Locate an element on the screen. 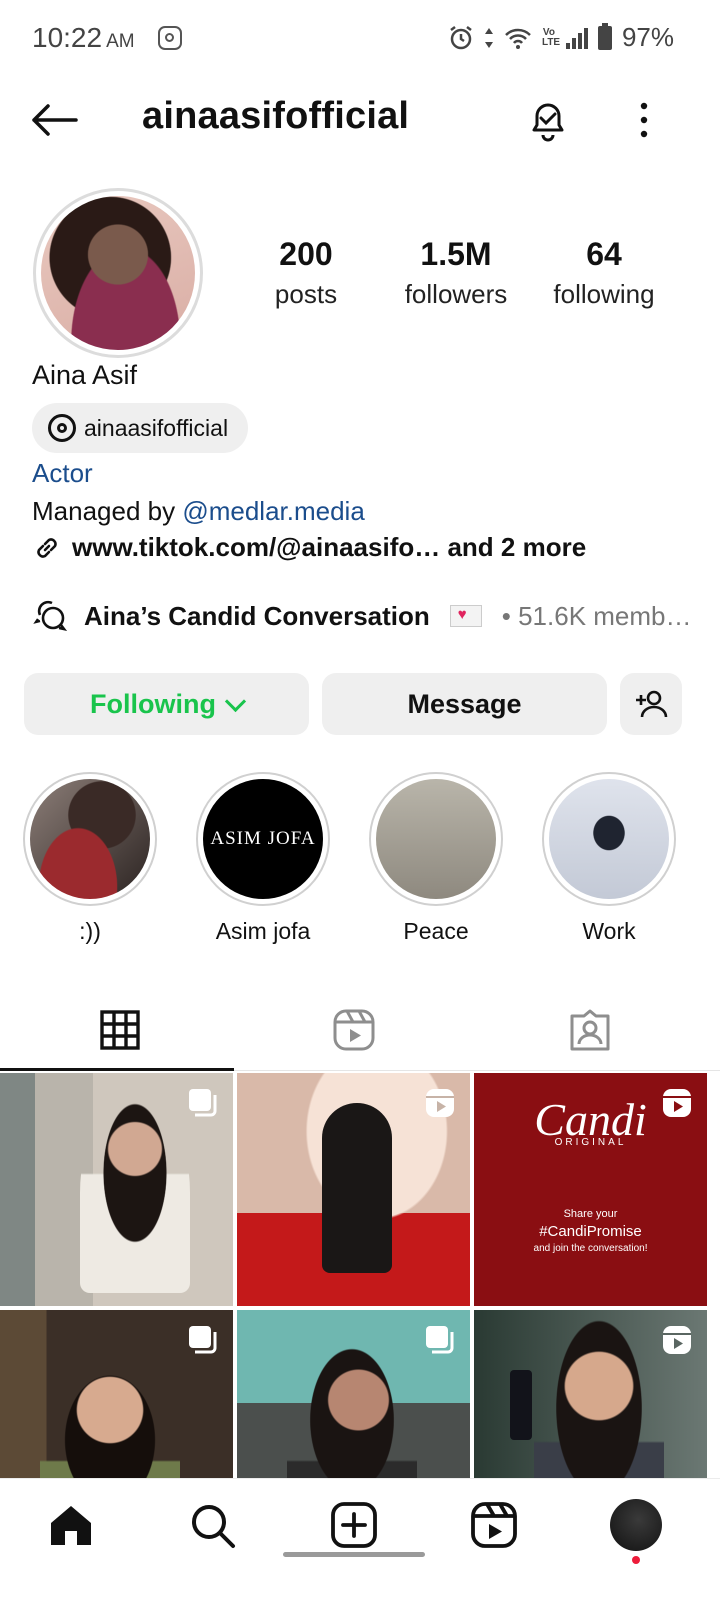 Image resolution: width=720 pixels, height=1601 pixels. stat-followers: 1.5M followers is located at coordinates (456, 273).